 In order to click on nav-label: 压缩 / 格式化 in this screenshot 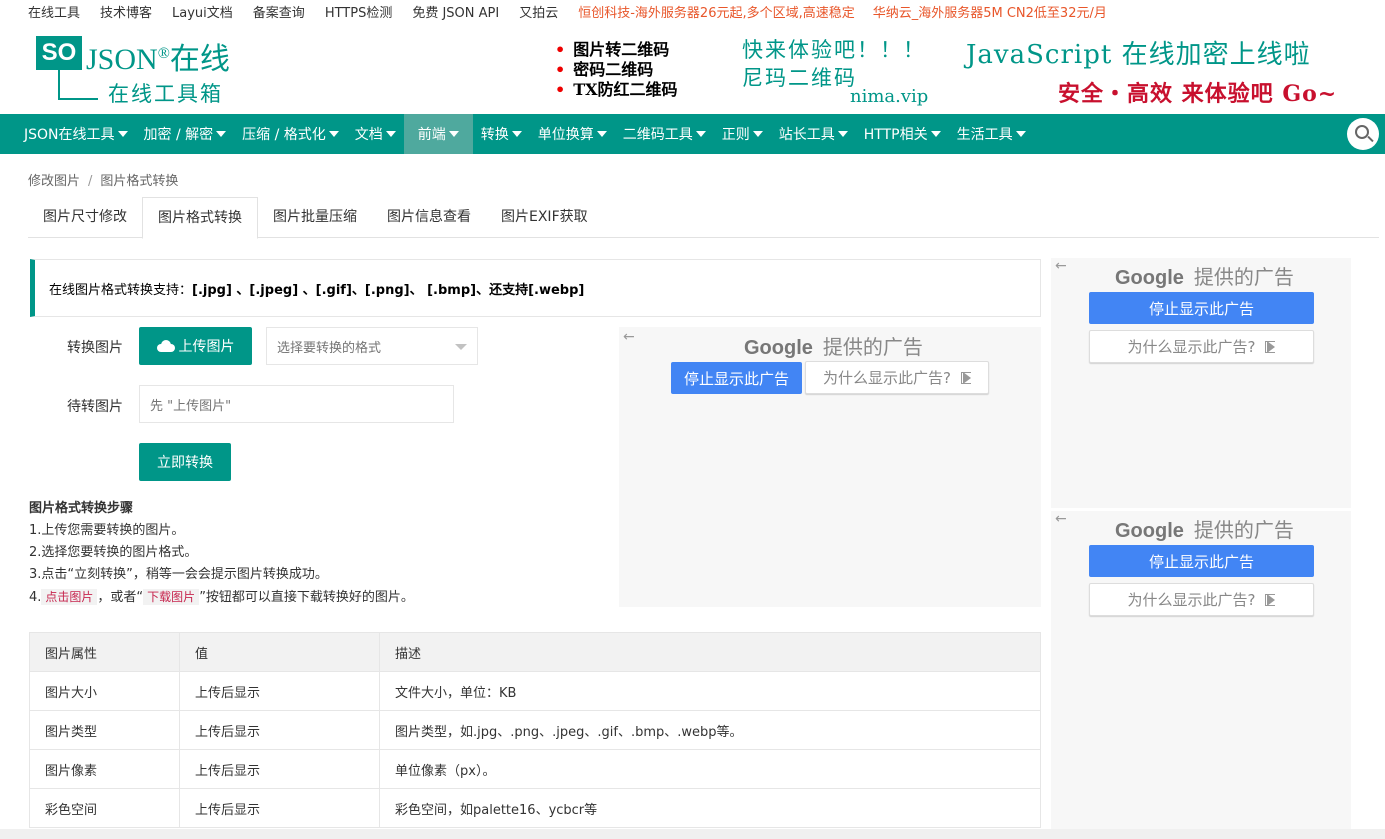, I will do `click(284, 135)`.